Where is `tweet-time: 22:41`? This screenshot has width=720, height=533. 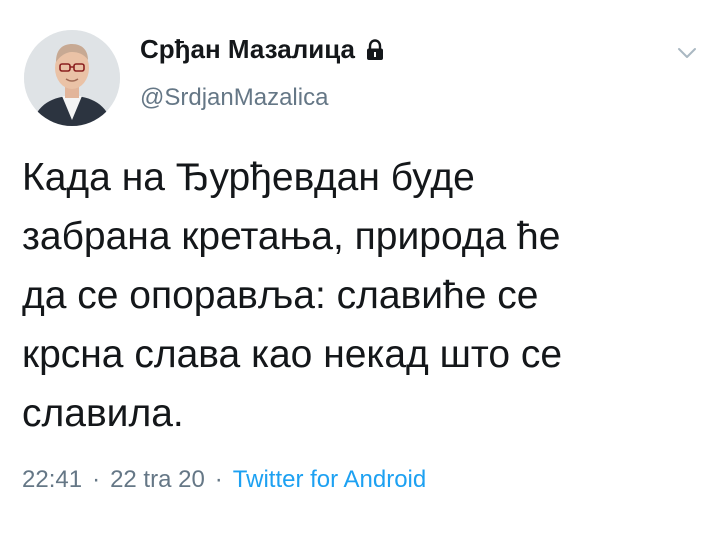 tweet-time: 22:41 is located at coordinates (52, 479).